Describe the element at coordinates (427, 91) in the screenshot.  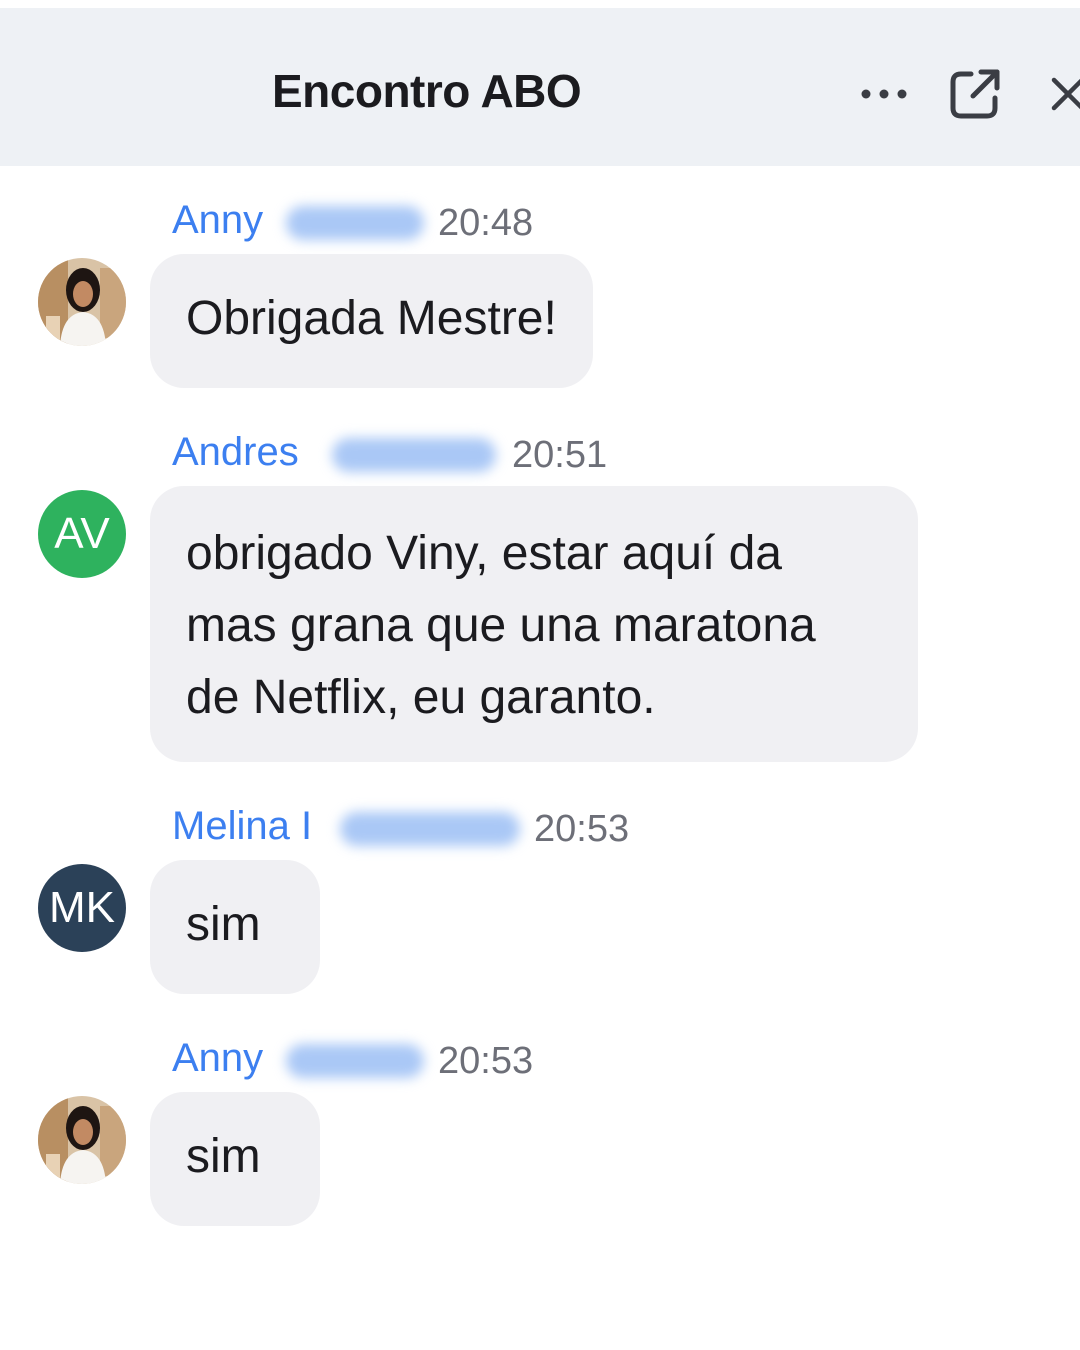
I see `chat-title: Encontro ABO` at that location.